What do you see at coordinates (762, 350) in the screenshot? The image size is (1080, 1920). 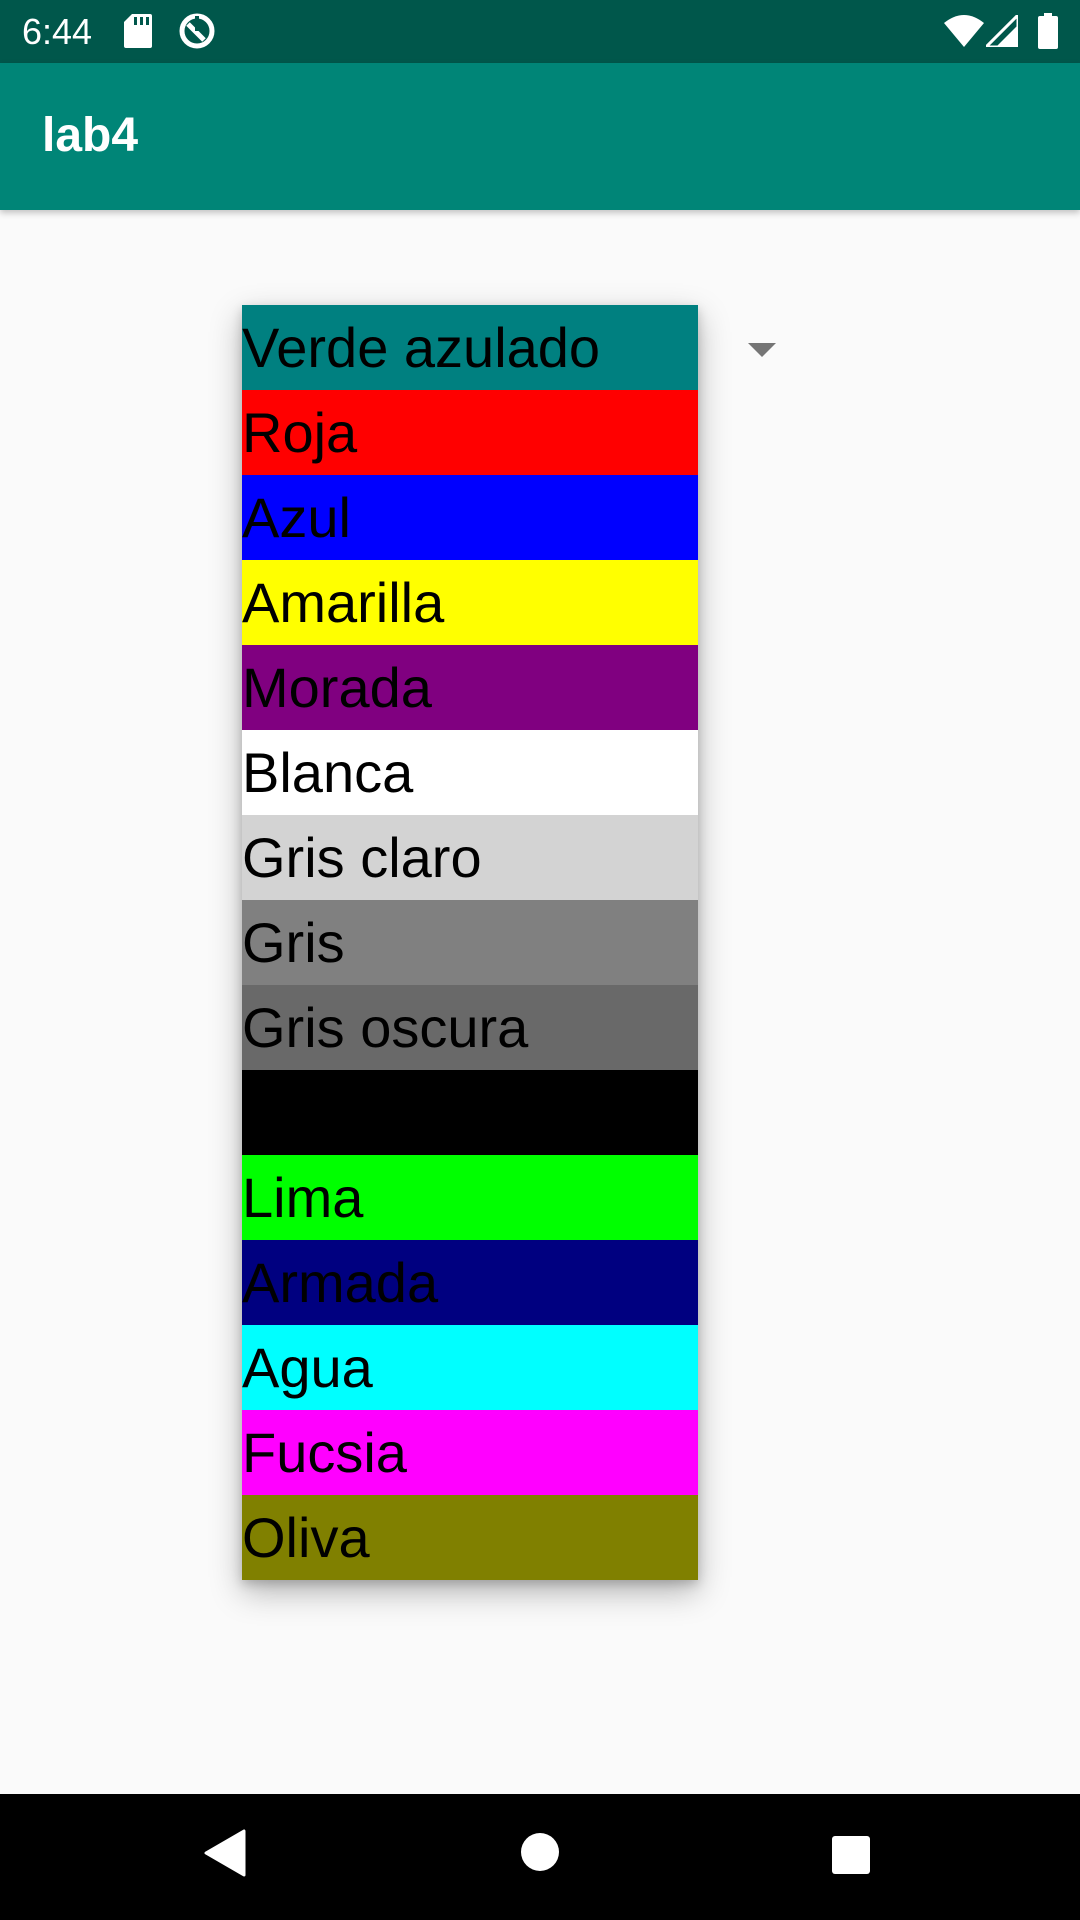 I see `dropdown-arrow-icon` at bounding box center [762, 350].